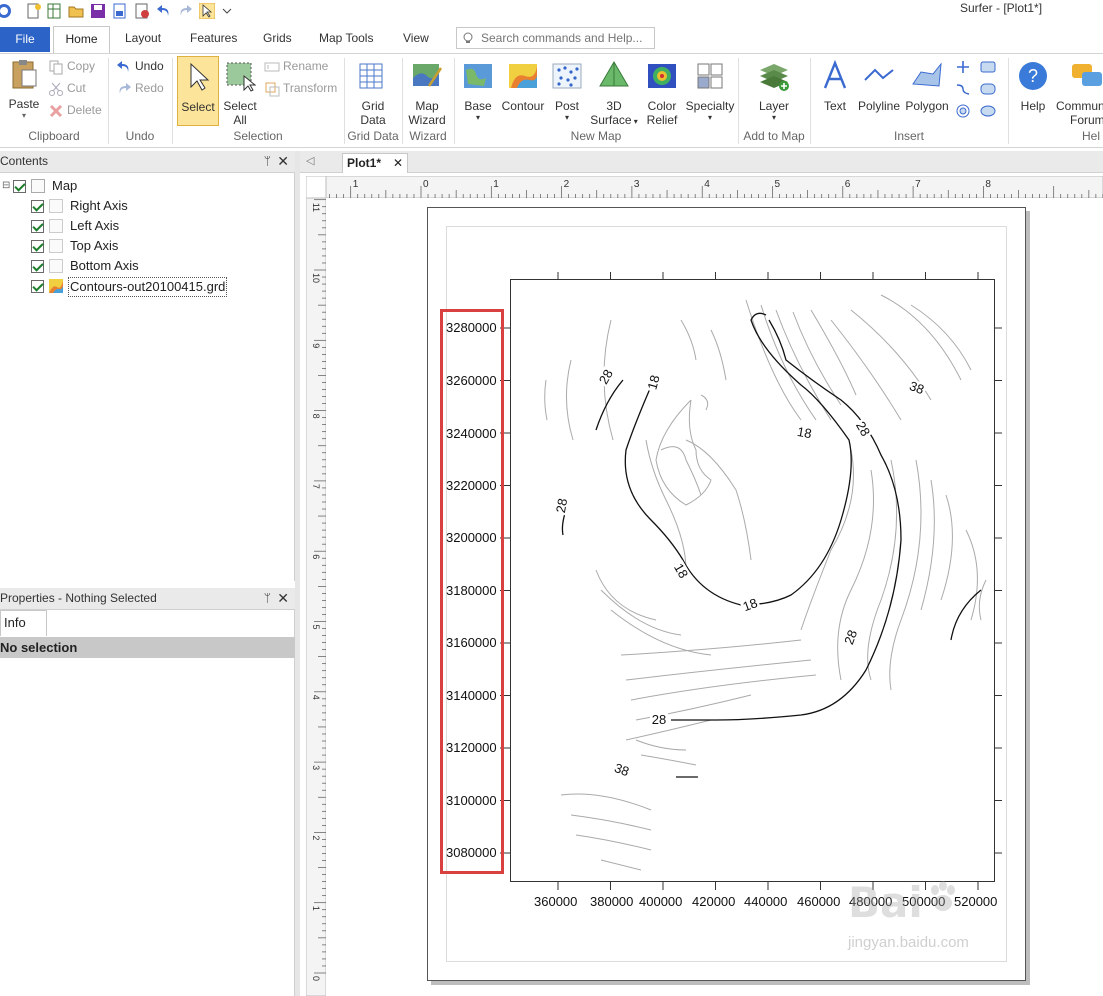  I want to click on 3d-surface-label-1: 3D, so click(614, 106).